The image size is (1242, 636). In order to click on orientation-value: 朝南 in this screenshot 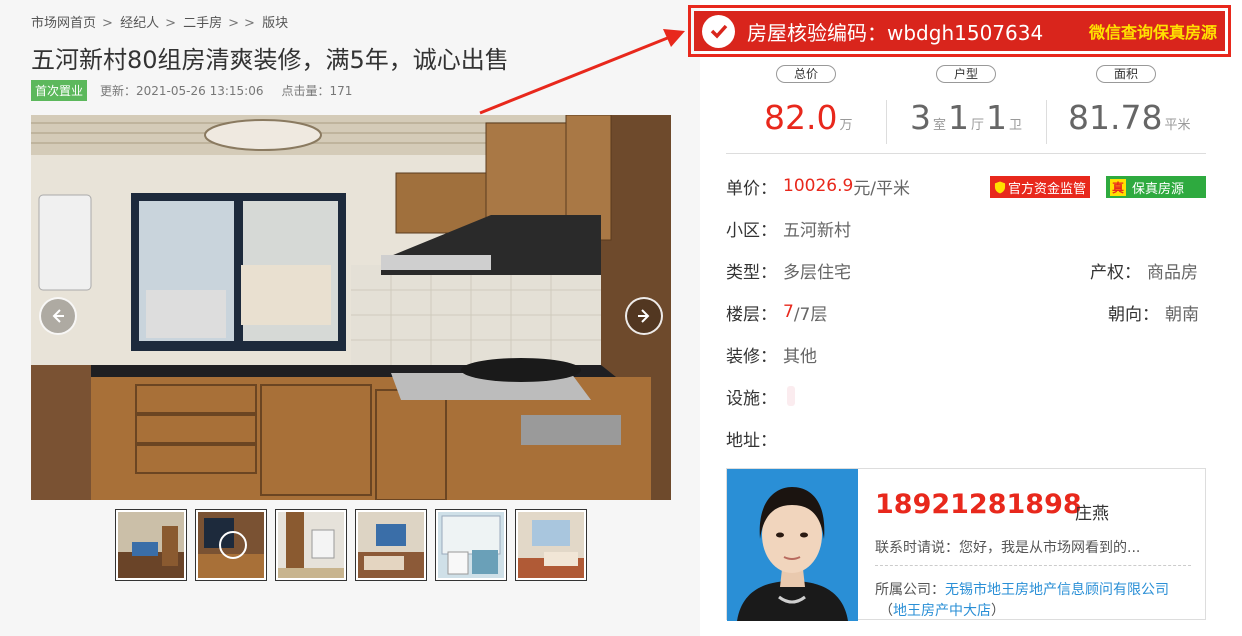, I will do `click(1182, 314)`.